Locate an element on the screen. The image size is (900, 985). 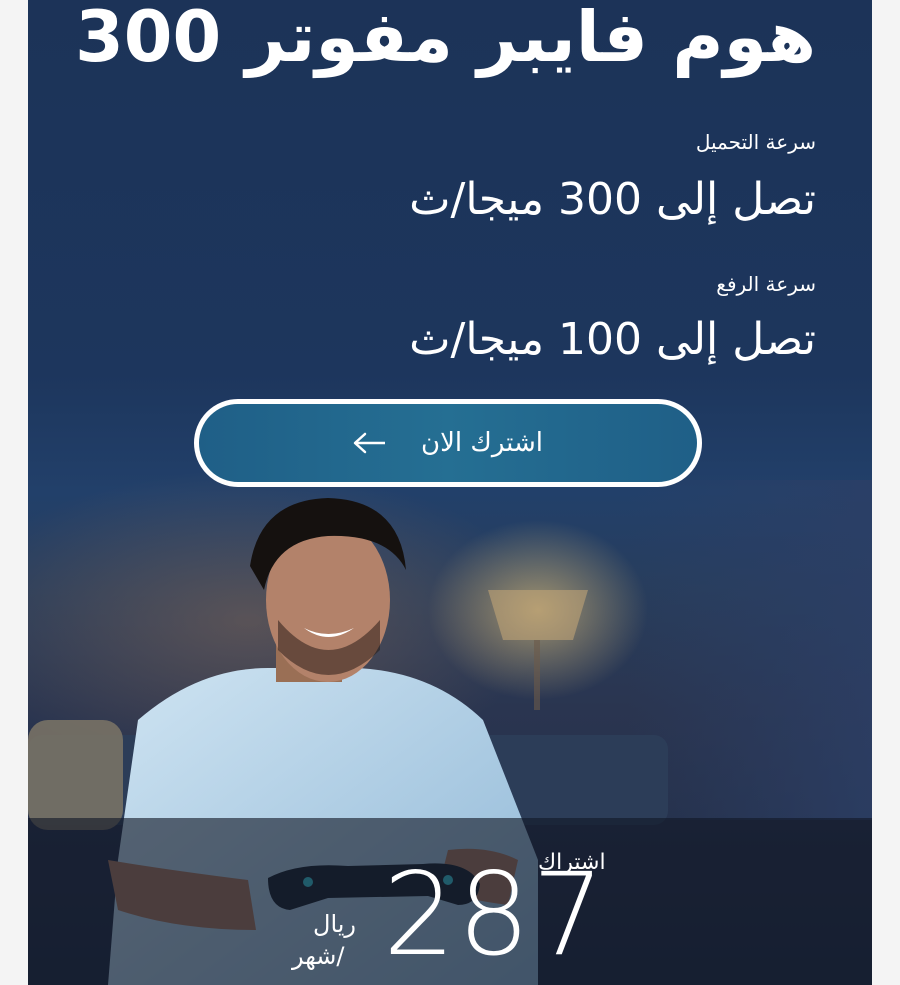
price-currency: ريال is located at coordinates (335, 924).